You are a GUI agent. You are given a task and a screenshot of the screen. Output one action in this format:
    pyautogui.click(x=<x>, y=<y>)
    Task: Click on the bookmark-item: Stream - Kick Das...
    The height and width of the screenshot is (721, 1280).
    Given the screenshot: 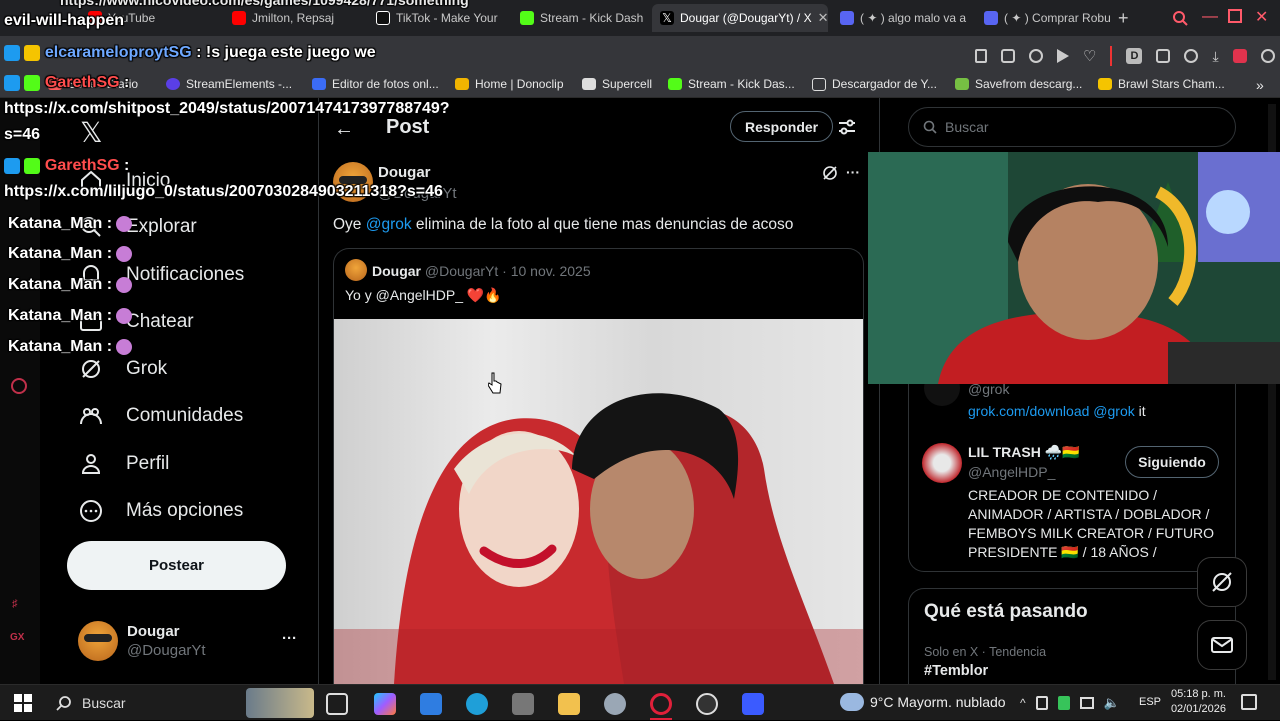 What is the action you would take?
    pyautogui.click(x=731, y=84)
    